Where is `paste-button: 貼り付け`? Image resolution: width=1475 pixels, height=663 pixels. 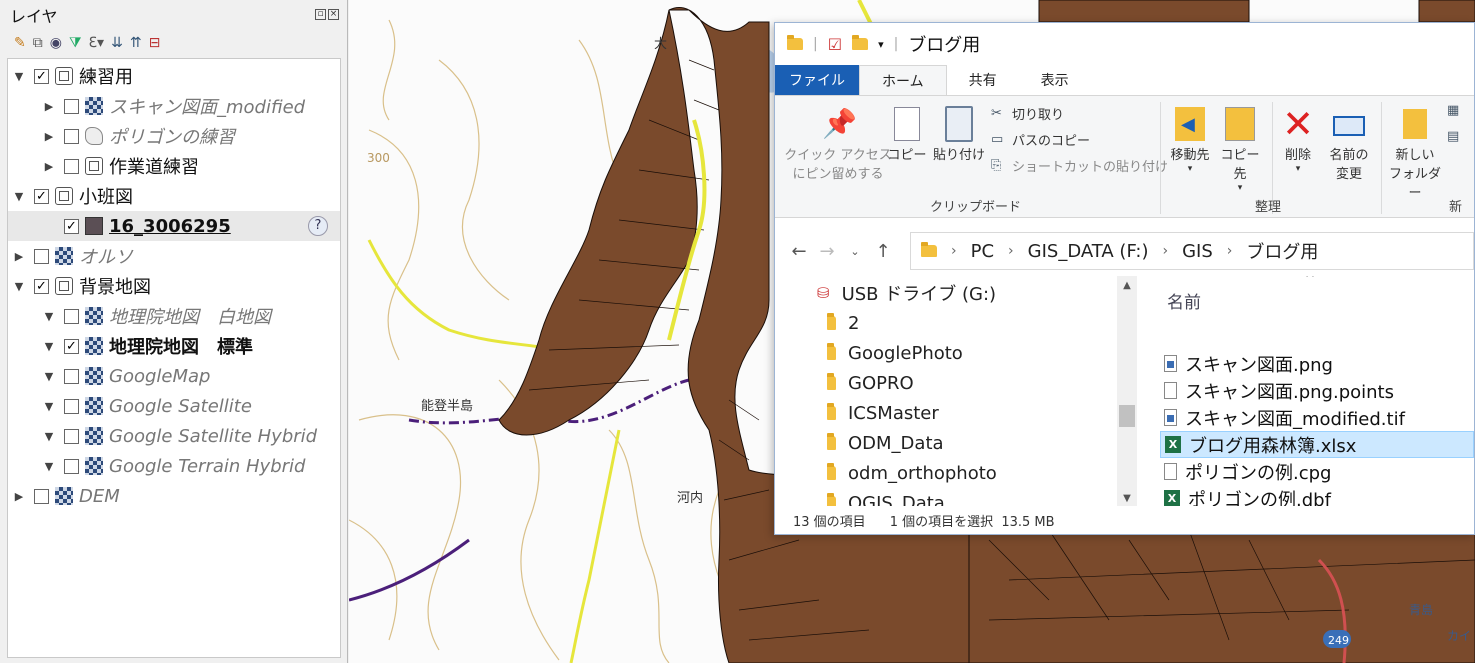 paste-button: 貼り付け is located at coordinates (959, 134).